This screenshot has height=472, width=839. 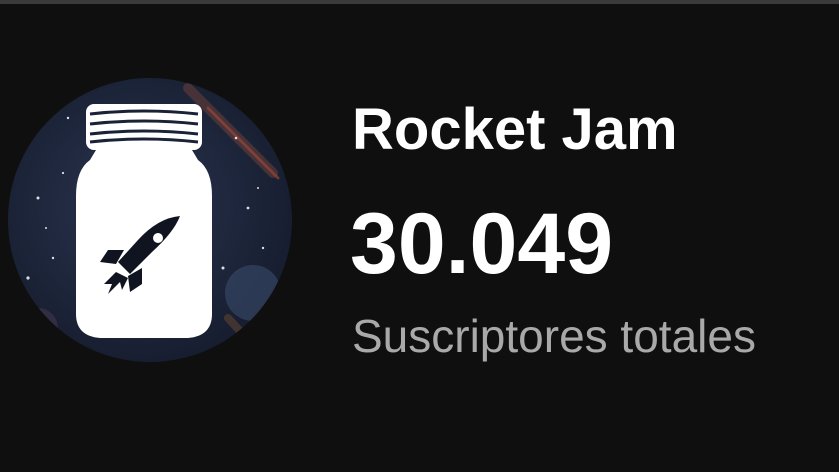 I want to click on subscriber-label: Suscriptores totales, so click(x=554, y=336).